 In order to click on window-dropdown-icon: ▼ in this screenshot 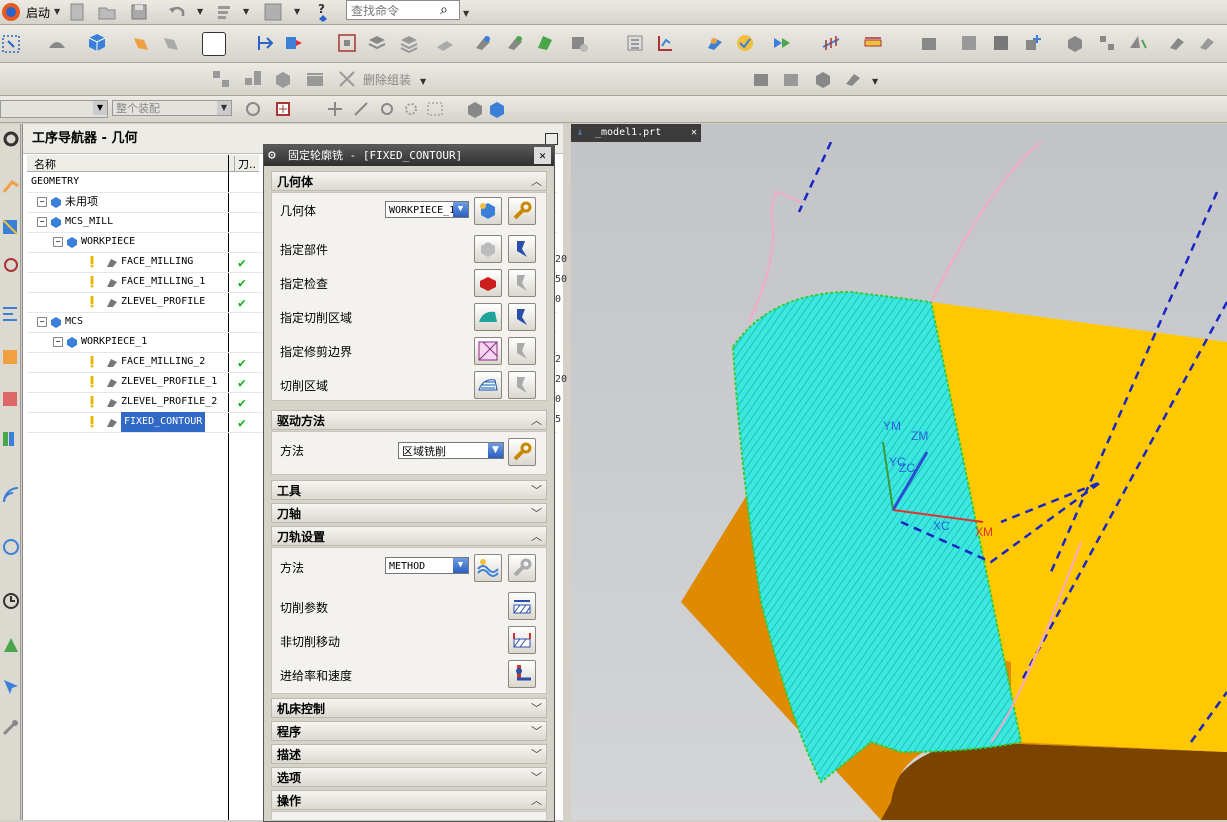, I will do `click(297, 11)`.